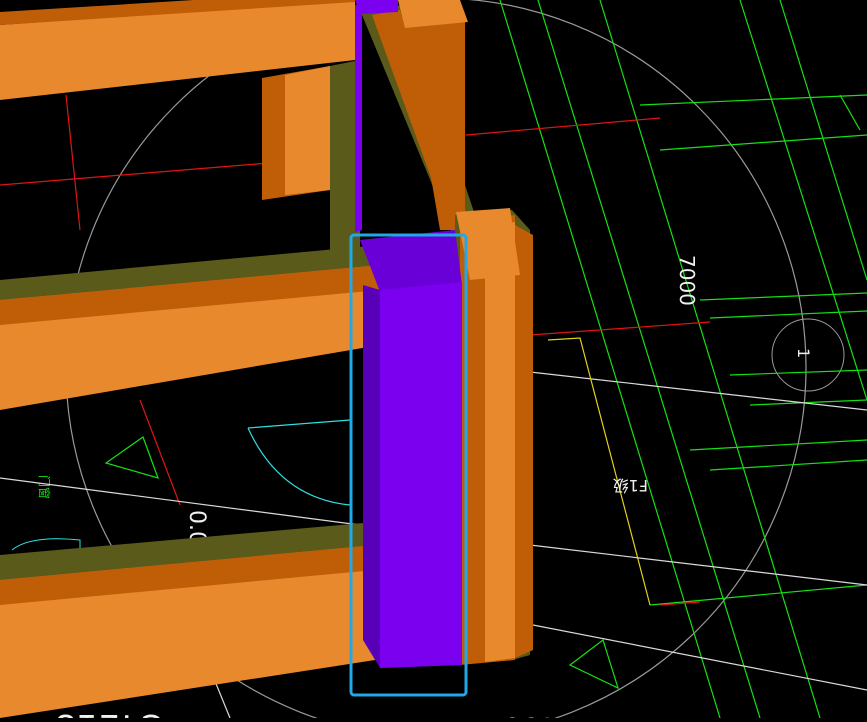 The width and height of the screenshot is (867, 722). What do you see at coordinates (187, 620) in the screenshot?
I see `beam-bottom` at bounding box center [187, 620].